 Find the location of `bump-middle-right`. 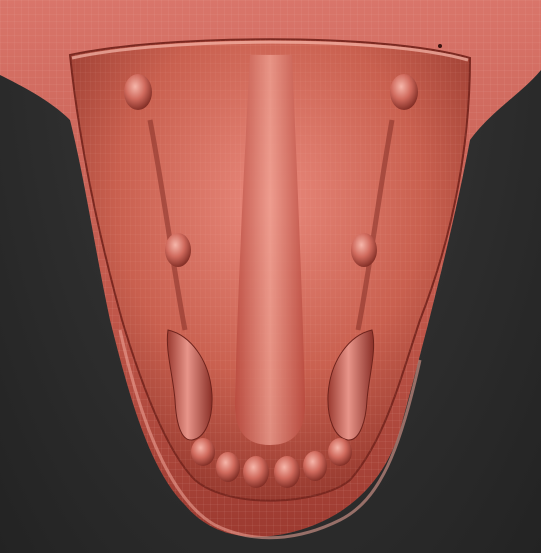

bump-middle-right is located at coordinates (364, 250).